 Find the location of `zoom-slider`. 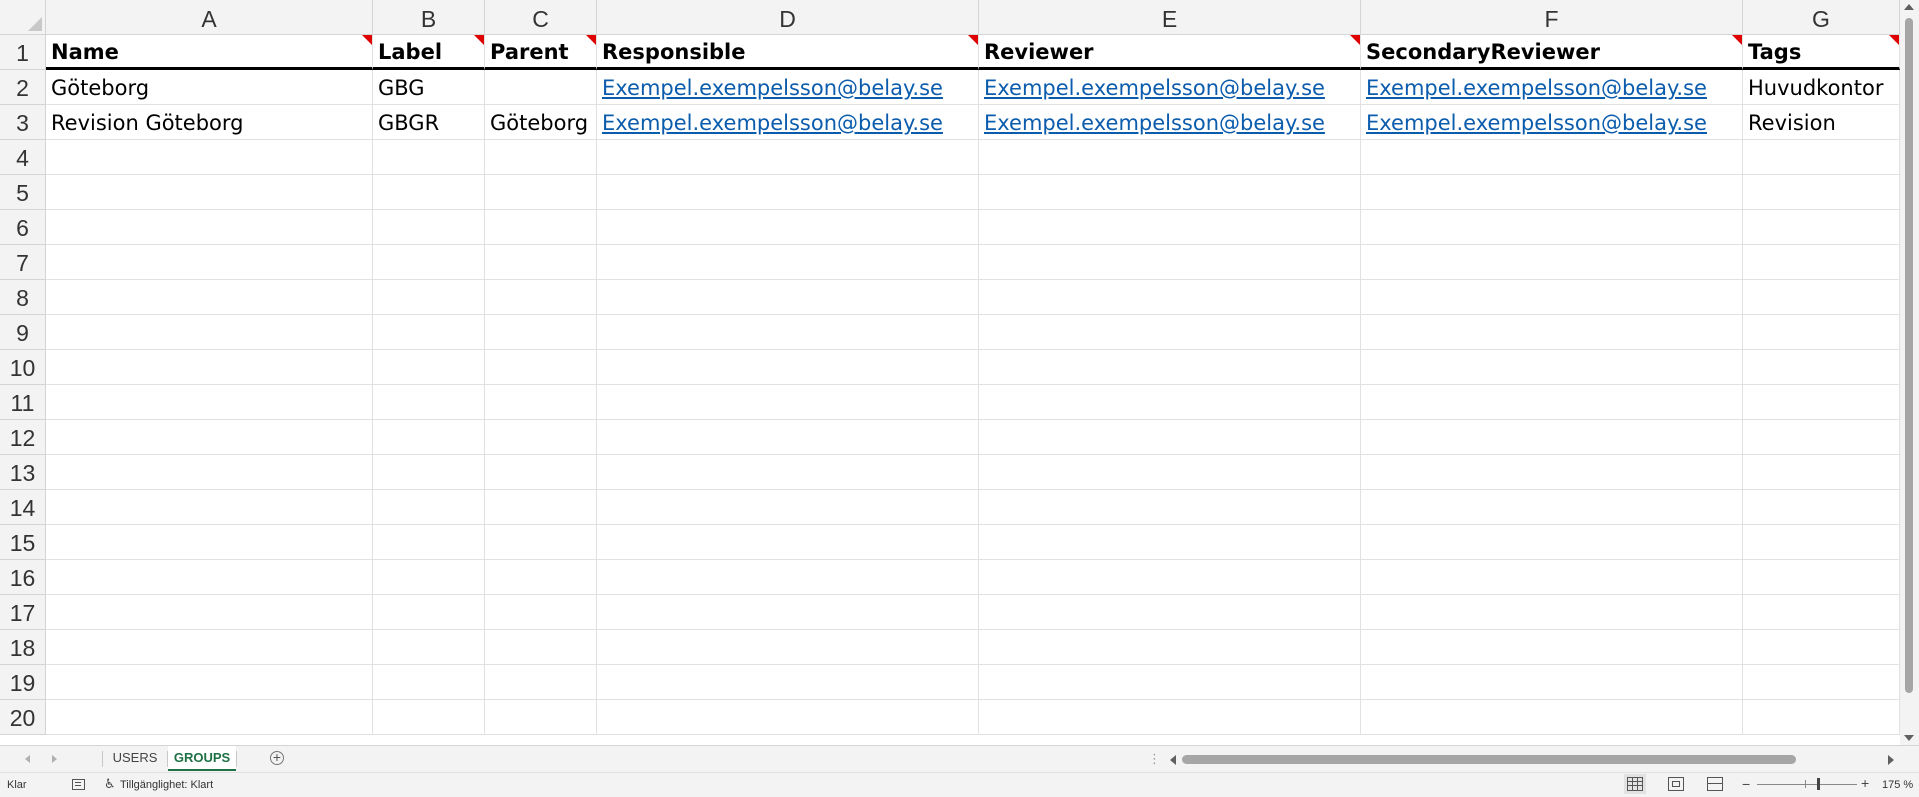

zoom-slider is located at coordinates (1807, 784).